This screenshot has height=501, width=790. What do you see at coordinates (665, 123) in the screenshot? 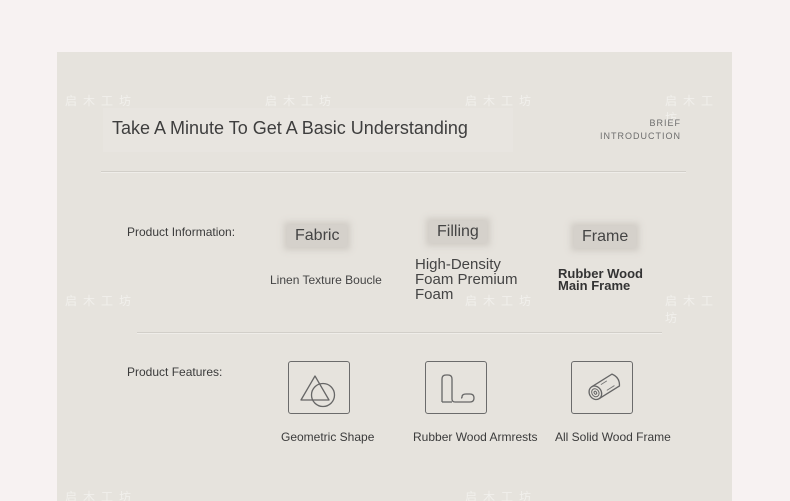
I see `brief-line: BRIEF` at bounding box center [665, 123].